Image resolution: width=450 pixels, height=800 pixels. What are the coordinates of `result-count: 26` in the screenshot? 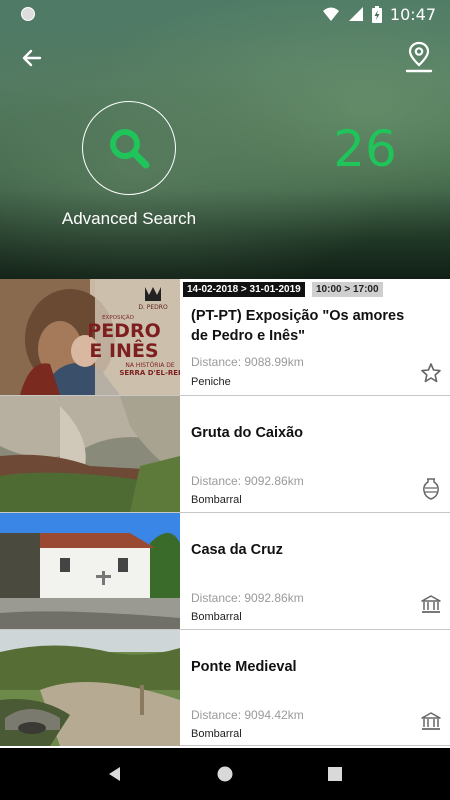 It's located at (365, 149).